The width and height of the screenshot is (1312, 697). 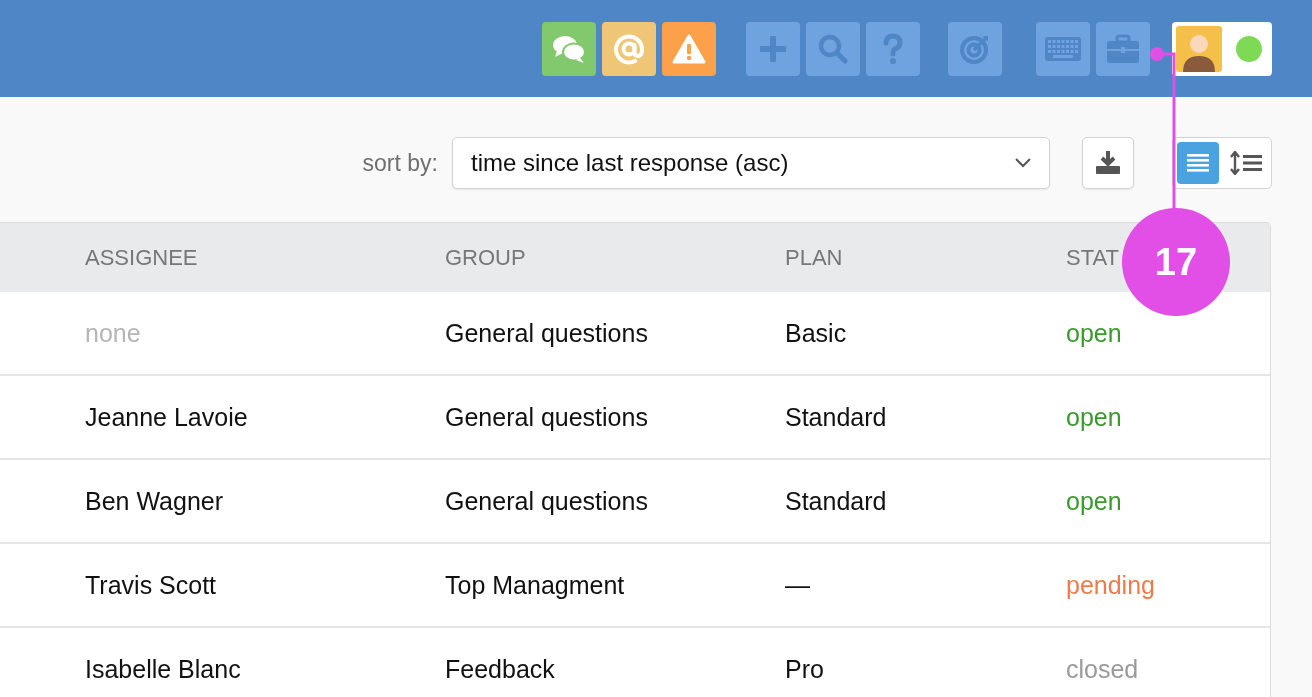 I want to click on assignee-cell: none, so click(x=113, y=333).